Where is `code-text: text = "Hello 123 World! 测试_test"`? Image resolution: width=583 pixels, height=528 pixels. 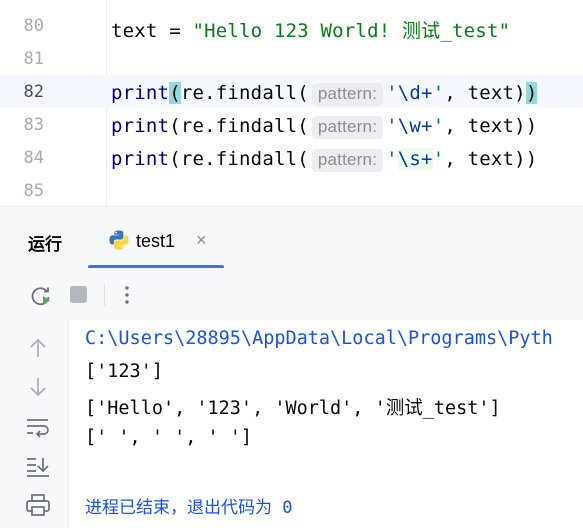 code-text: text = "Hello 123 World! 测试_test" is located at coordinates (310, 29).